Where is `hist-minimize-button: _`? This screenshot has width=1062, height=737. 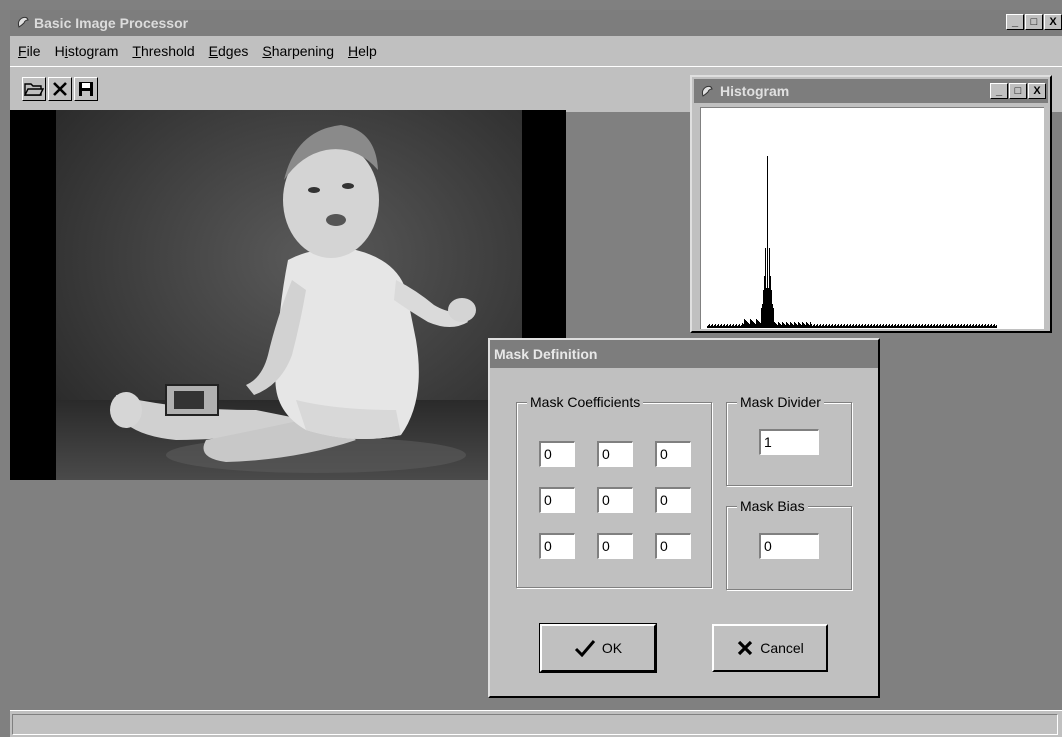 hist-minimize-button: _ is located at coordinates (999, 91).